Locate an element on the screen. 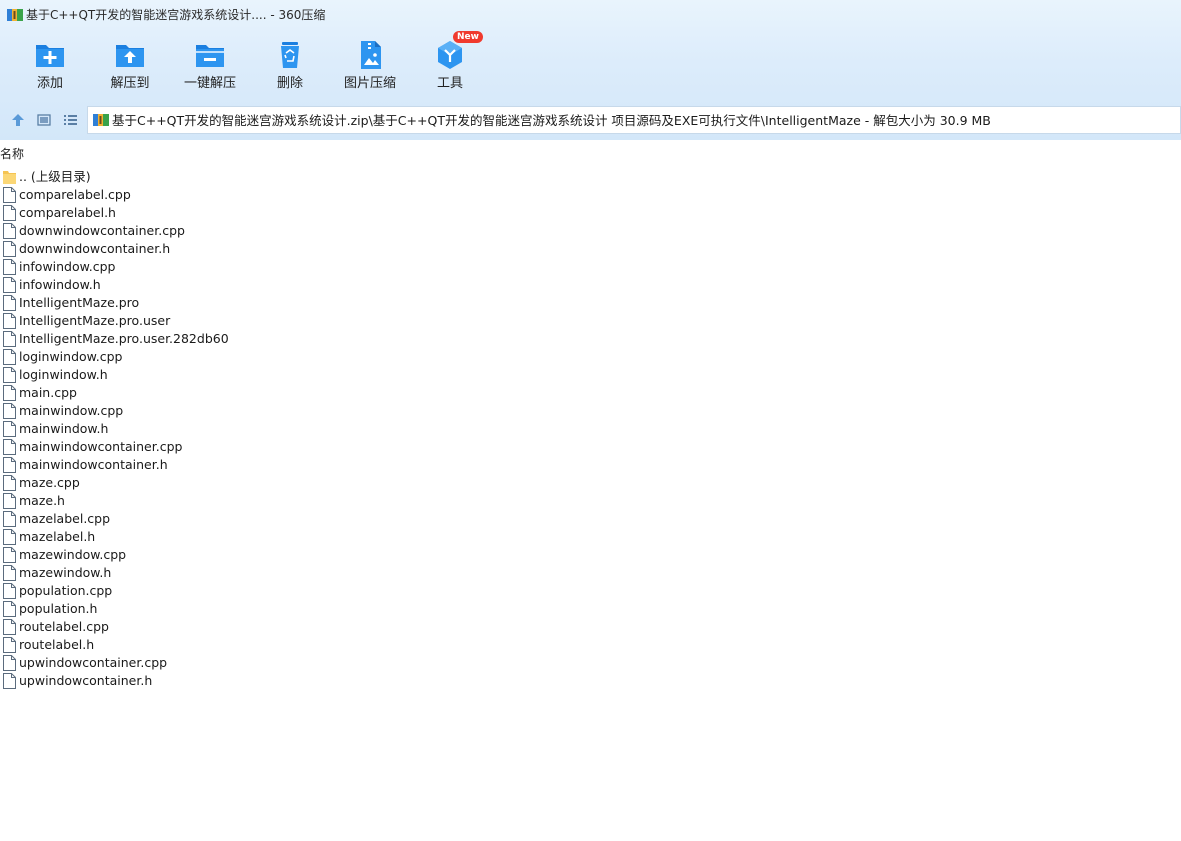  file-name: mainwindowcontainer.cpp is located at coordinates (101, 446).